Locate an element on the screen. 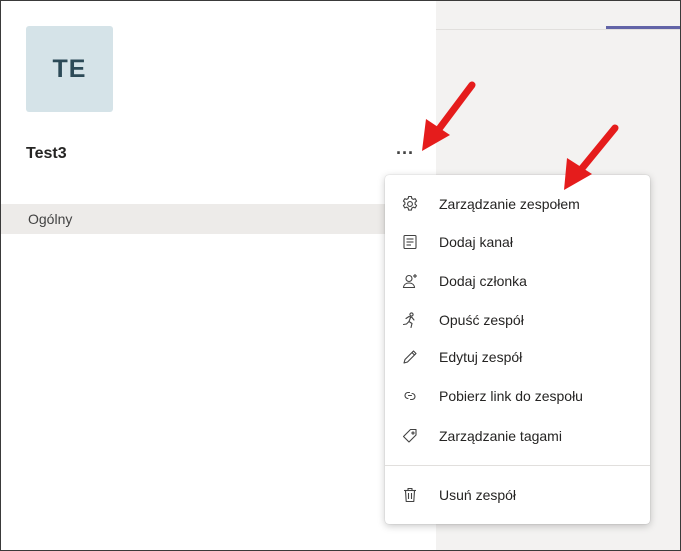 The height and width of the screenshot is (551, 681). content-header-divider is located at coordinates (558, 29).